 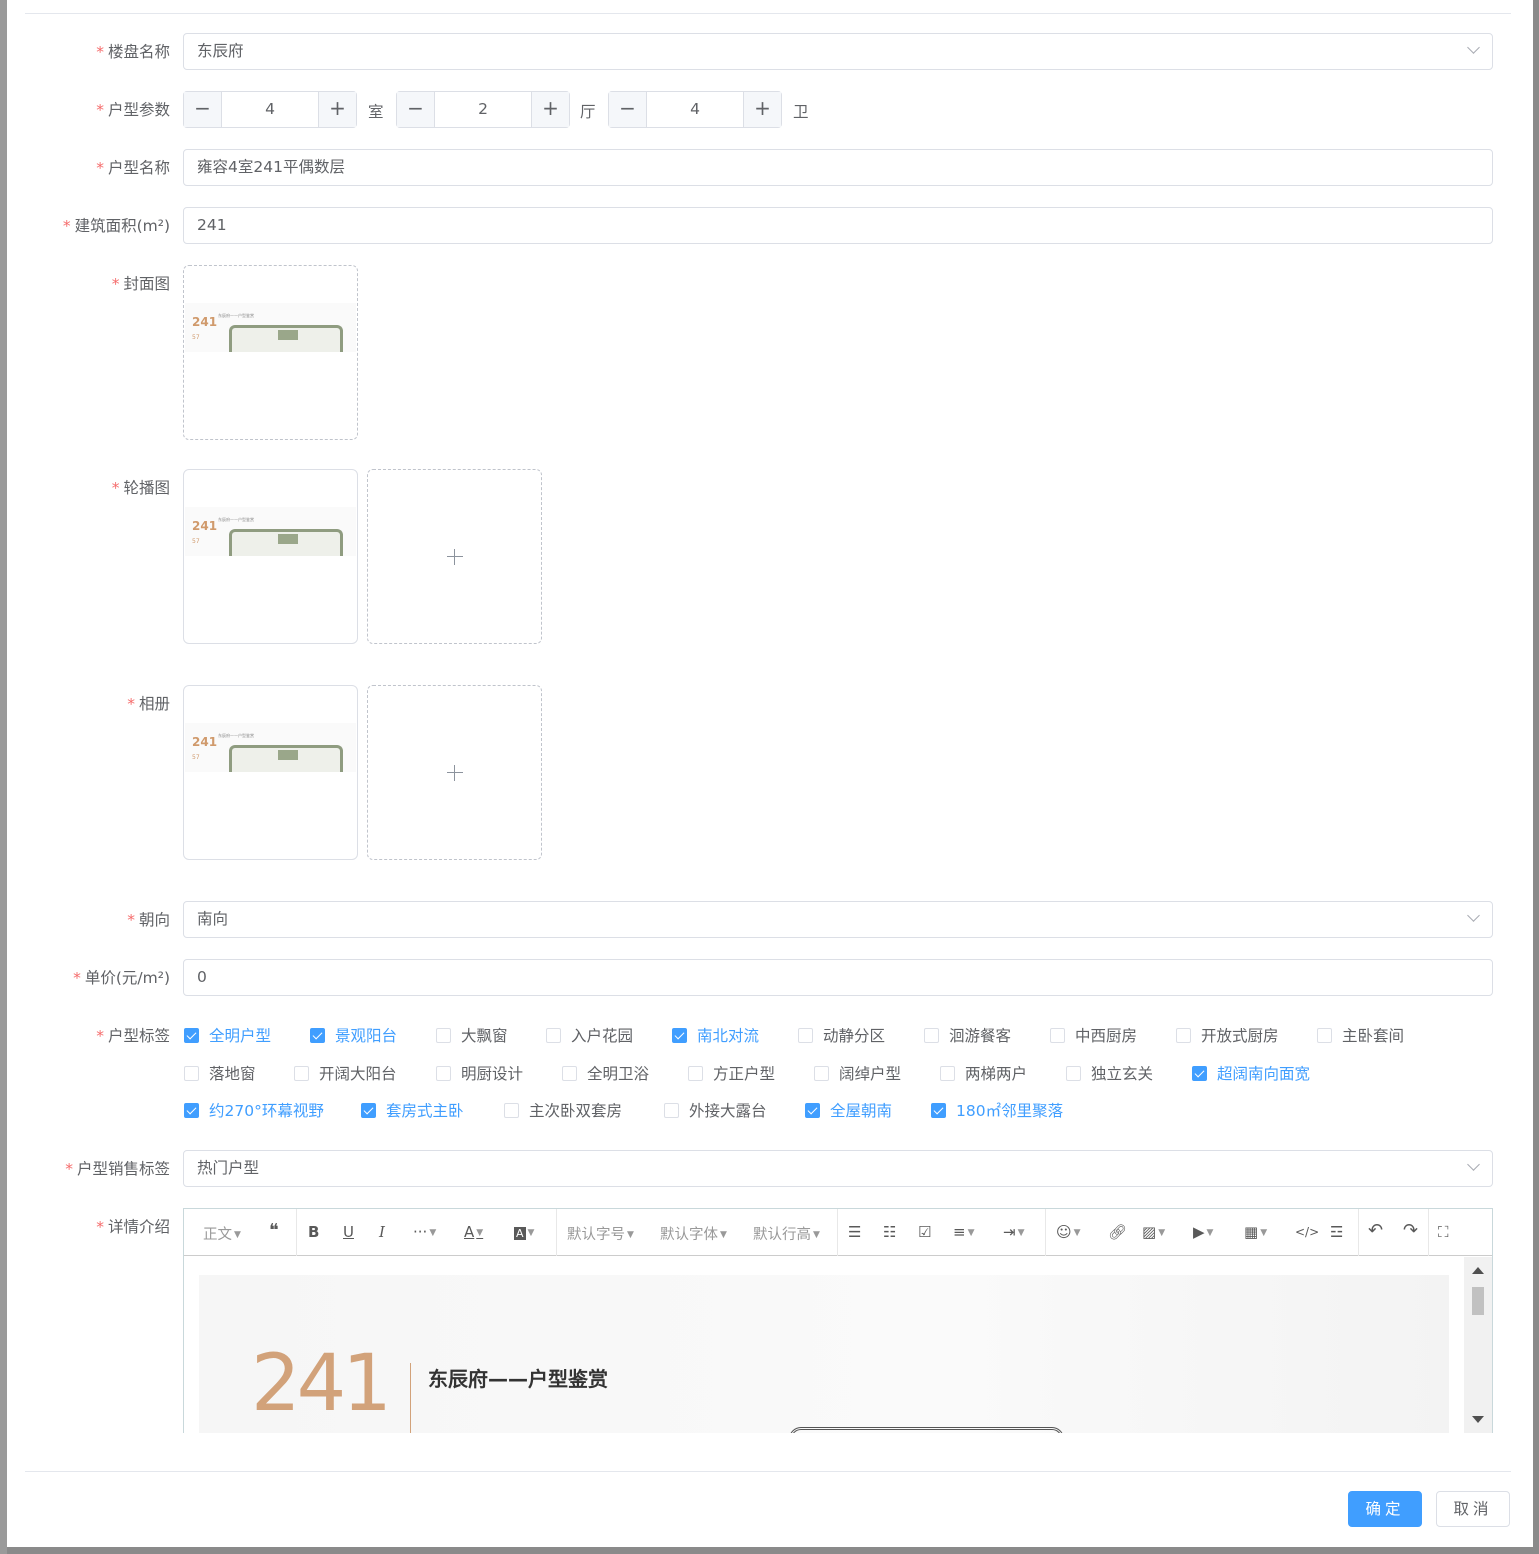 What do you see at coordinates (270, 772) in the screenshot?
I see `album-image: 241 57 东辰府——户型鉴赏` at bounding box center [270, 772].